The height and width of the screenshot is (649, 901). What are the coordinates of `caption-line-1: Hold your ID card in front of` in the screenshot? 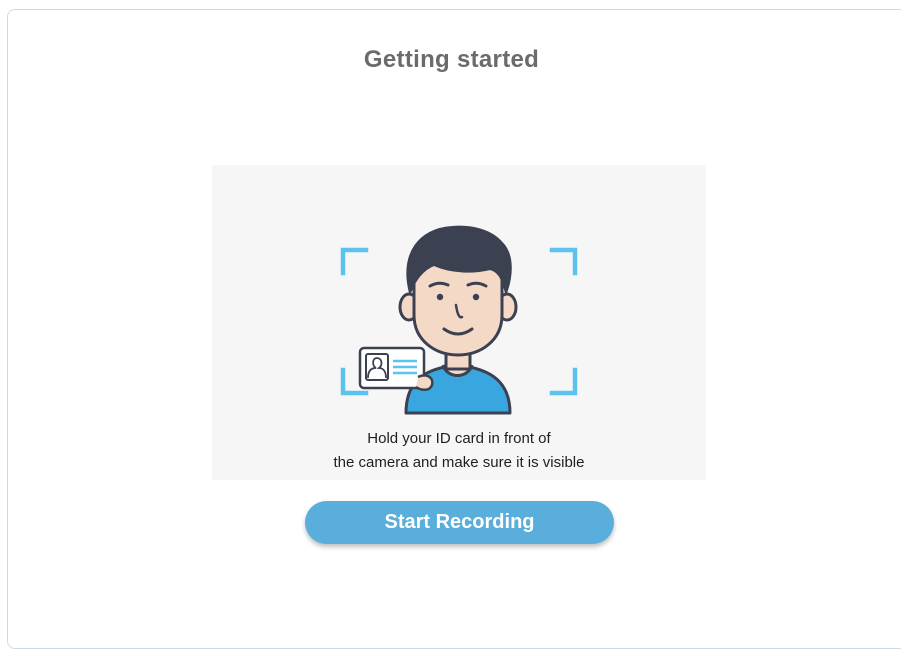 It's located at (459, 438).